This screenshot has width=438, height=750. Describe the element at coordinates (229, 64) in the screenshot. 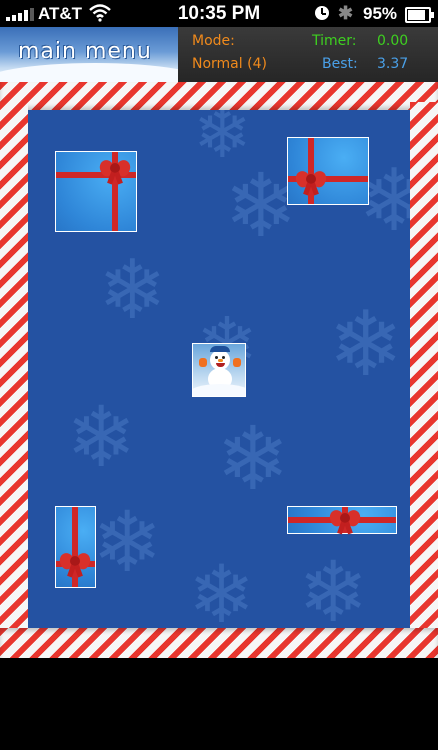

I see `mode-value: Normal (4)` at that location.